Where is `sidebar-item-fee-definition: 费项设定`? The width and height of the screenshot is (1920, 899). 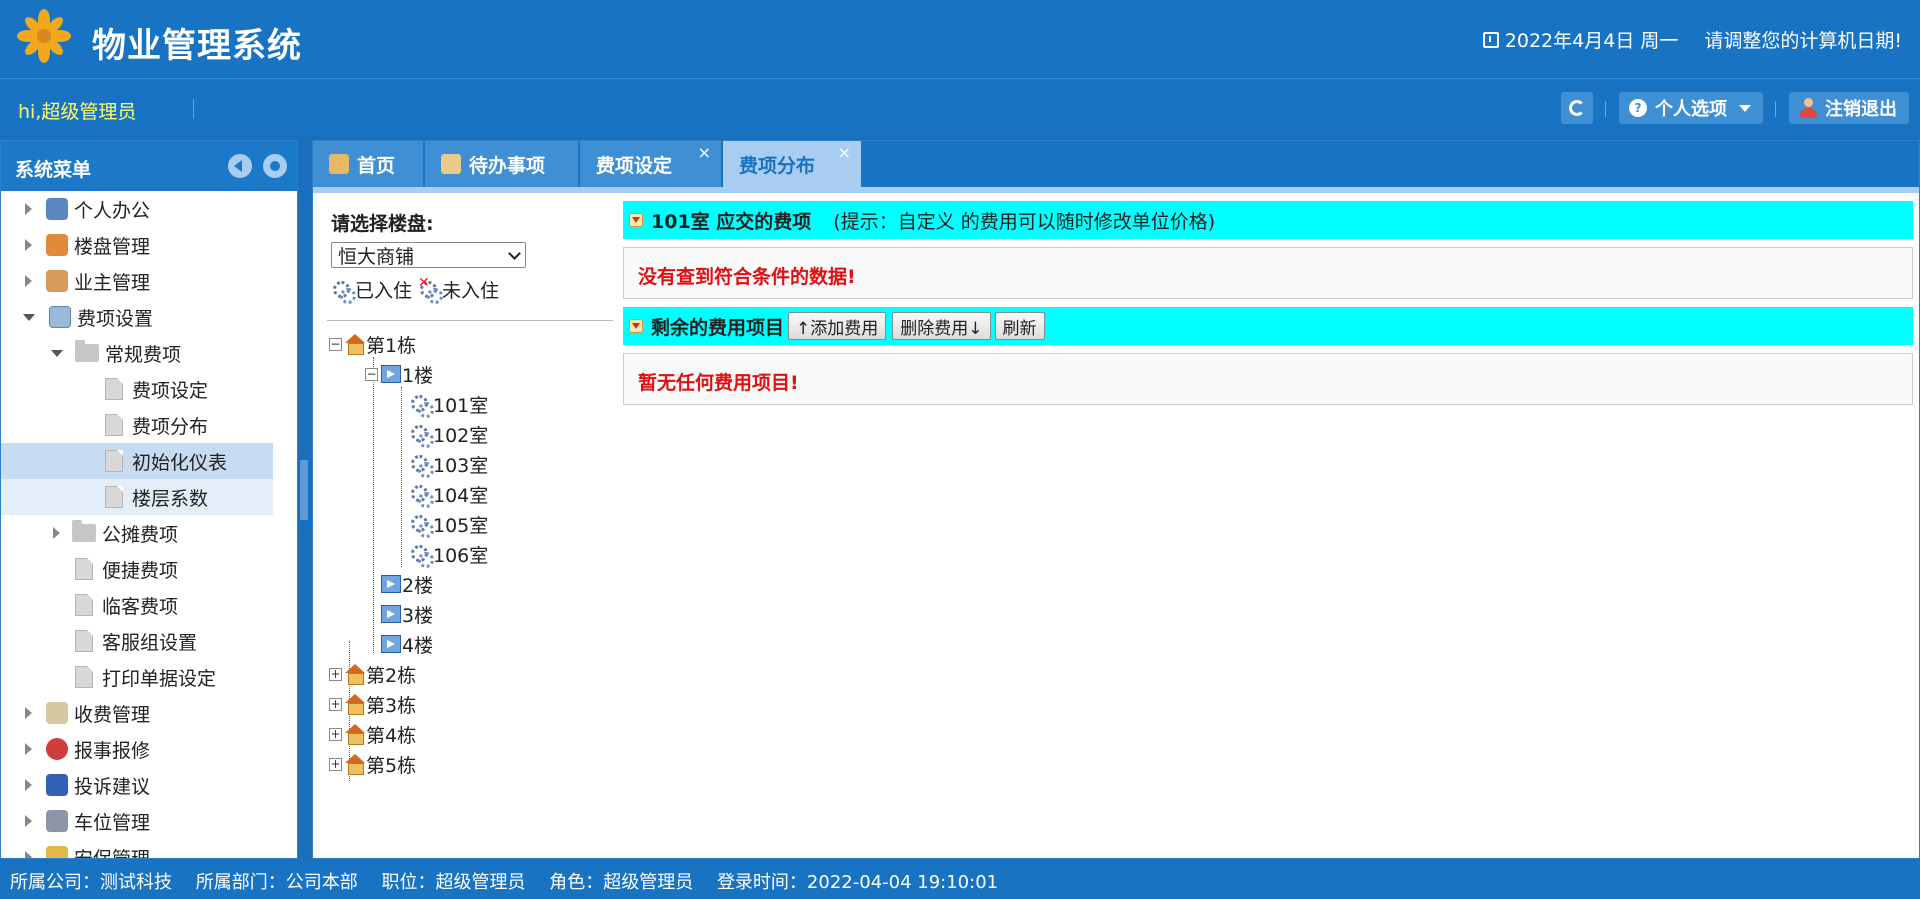
sidebar-item-fee-definition: 费项设定 is located at coordinates (149, 389).